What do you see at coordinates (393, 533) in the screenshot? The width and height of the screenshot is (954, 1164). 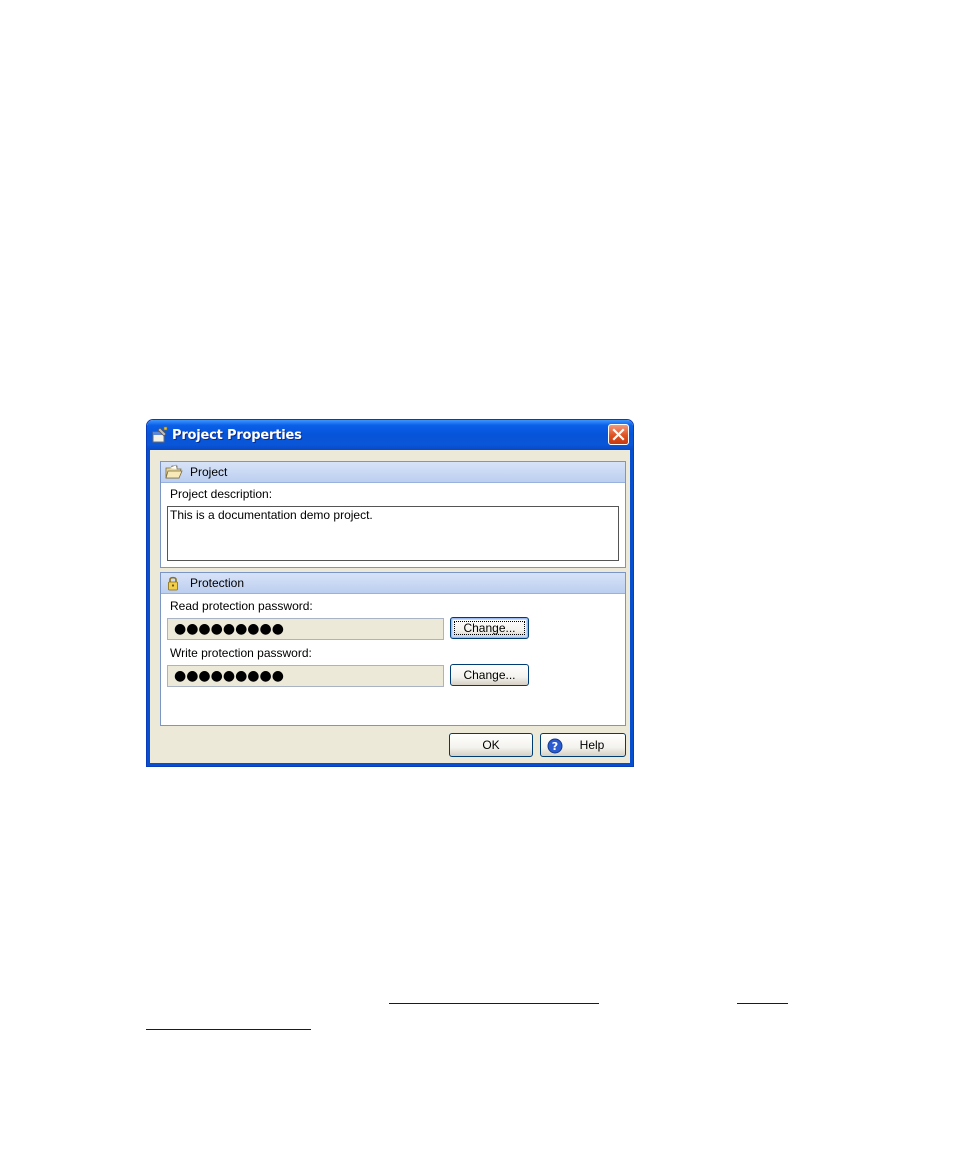 I see `project-description-input: This is a documentation demo project.` at bounding box center [393, 533].